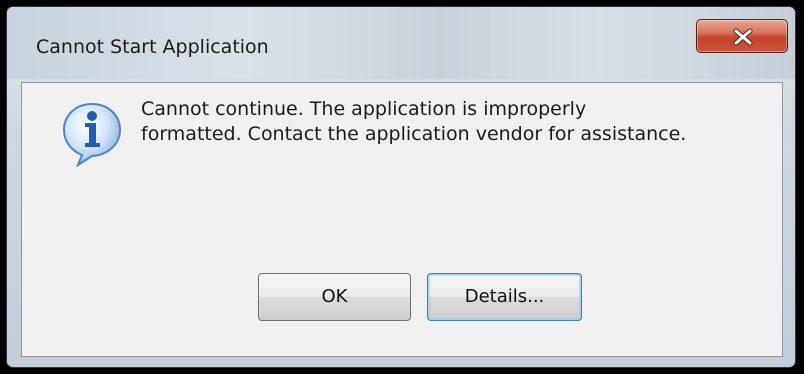 The width and height of the screenshot is (804, 374). I want to click on ok-button: OK, so click(334, 297).